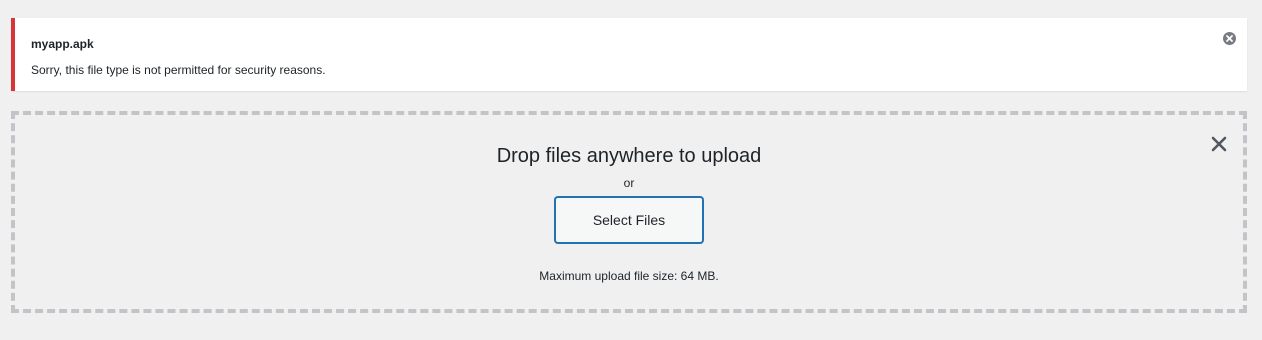  What do you see at coordinates (629, 276) in the screenshot?
I see `max-upload-size-text: Maximum upload file size: 64 MB.` at bounding box center [629, 276].